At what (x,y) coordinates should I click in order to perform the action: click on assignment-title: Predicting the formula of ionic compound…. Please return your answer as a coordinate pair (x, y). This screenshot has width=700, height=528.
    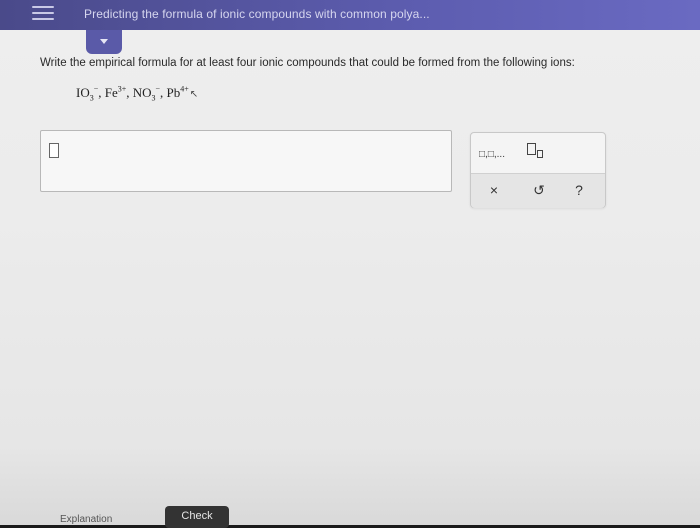
    Looking at the image, I should click on (257, 14).